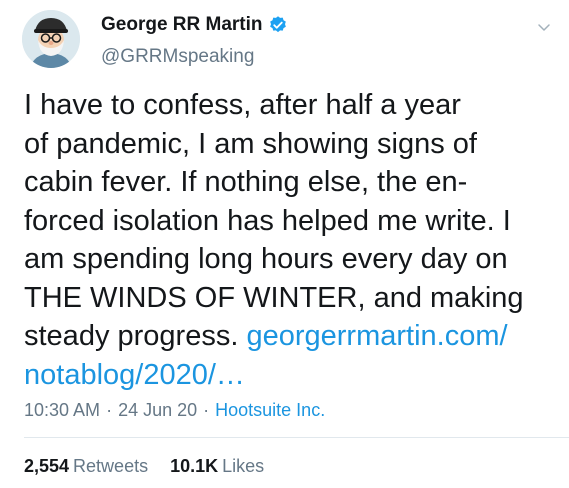 Image resolution: width=569 pixels, height=488 pixels. What do you see at coordinates (182, 25) in the screenshot?
I see `author-display-name: George RR Martin` at bounding box center [182, 25].